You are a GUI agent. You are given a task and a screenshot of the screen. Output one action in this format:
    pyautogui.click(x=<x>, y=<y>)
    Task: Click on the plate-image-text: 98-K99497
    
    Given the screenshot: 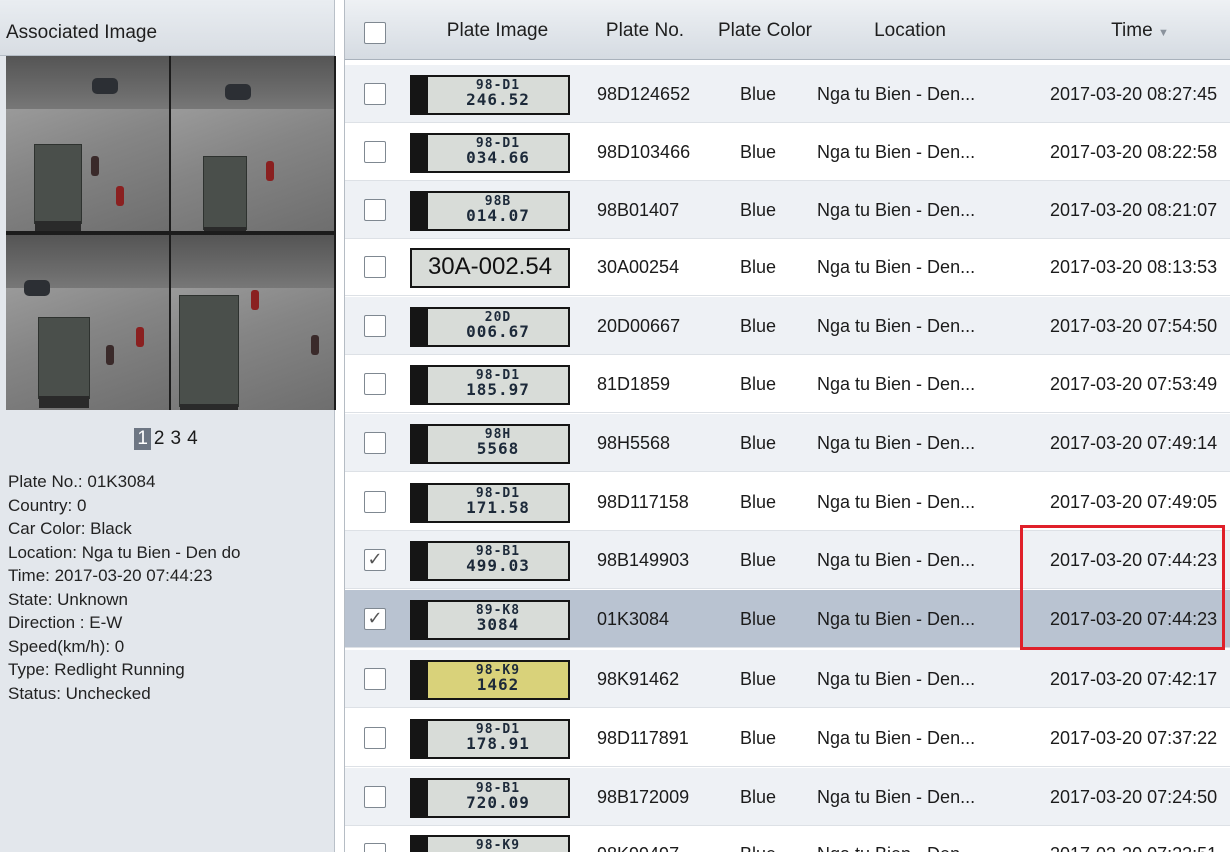 What is the action you would take?
    pyautogui.click(x=498, y=844)
    